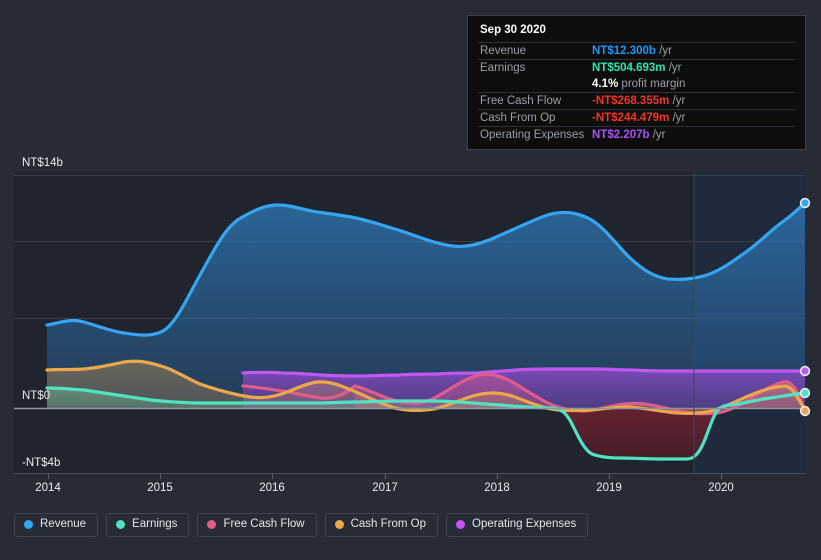  What do you see at coordinates (160, 488) in the screenshot?
I see `x-axis-label-2015: 2015` at bounding box center [160, 488].